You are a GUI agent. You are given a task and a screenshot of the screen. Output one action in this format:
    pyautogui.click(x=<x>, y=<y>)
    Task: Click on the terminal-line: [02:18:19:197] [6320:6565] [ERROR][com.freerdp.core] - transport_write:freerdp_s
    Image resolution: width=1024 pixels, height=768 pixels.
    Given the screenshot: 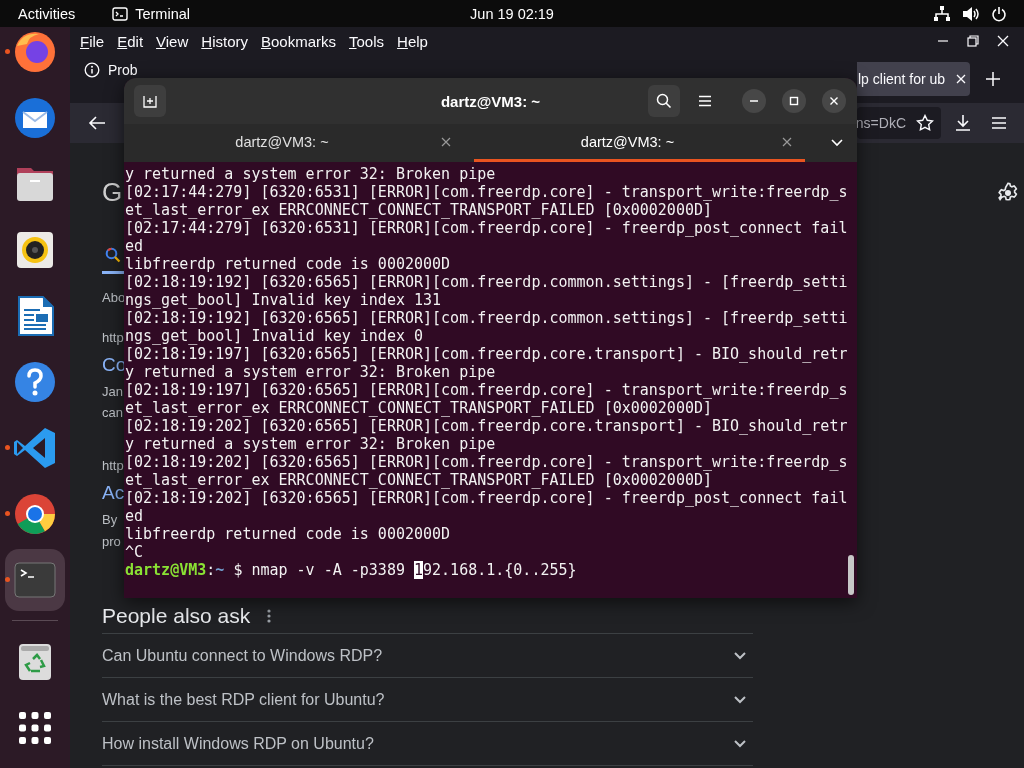 What is the action you would take?
    pyautogui.click(x=486, y=390)
    